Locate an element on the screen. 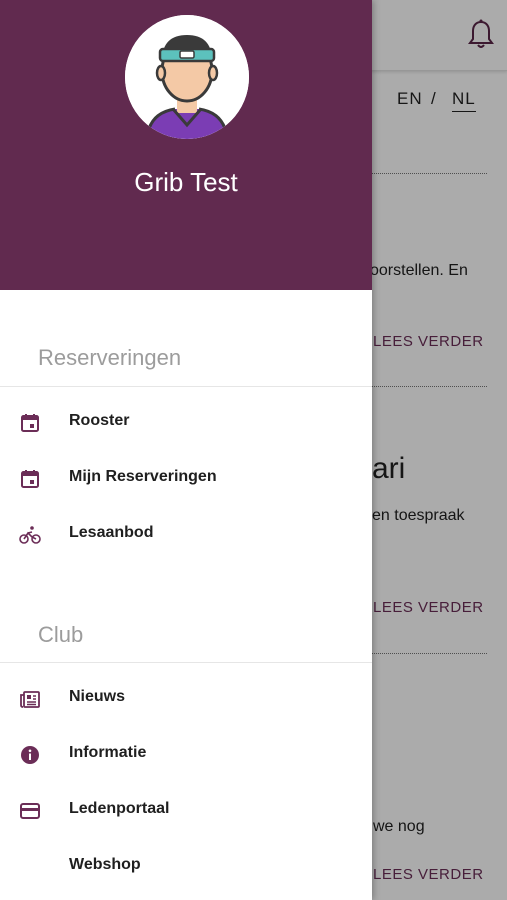 The height and width of the screenshot is (900, 507). menu-item-label: Informatie is located at coordinates (108, 752).